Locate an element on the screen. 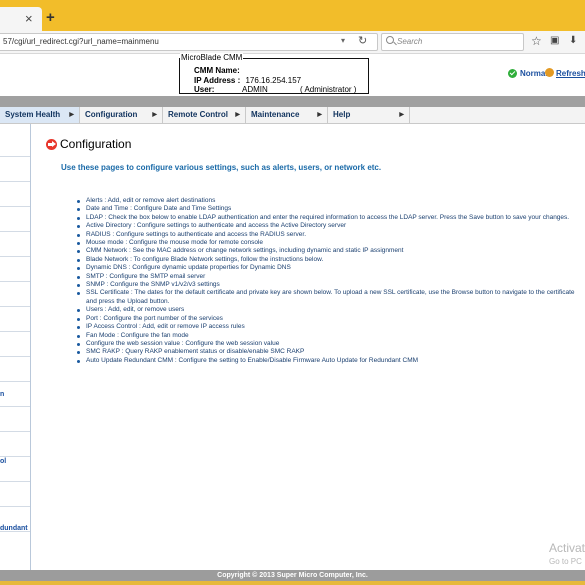  header-divider is located at coordinates (292, 101).